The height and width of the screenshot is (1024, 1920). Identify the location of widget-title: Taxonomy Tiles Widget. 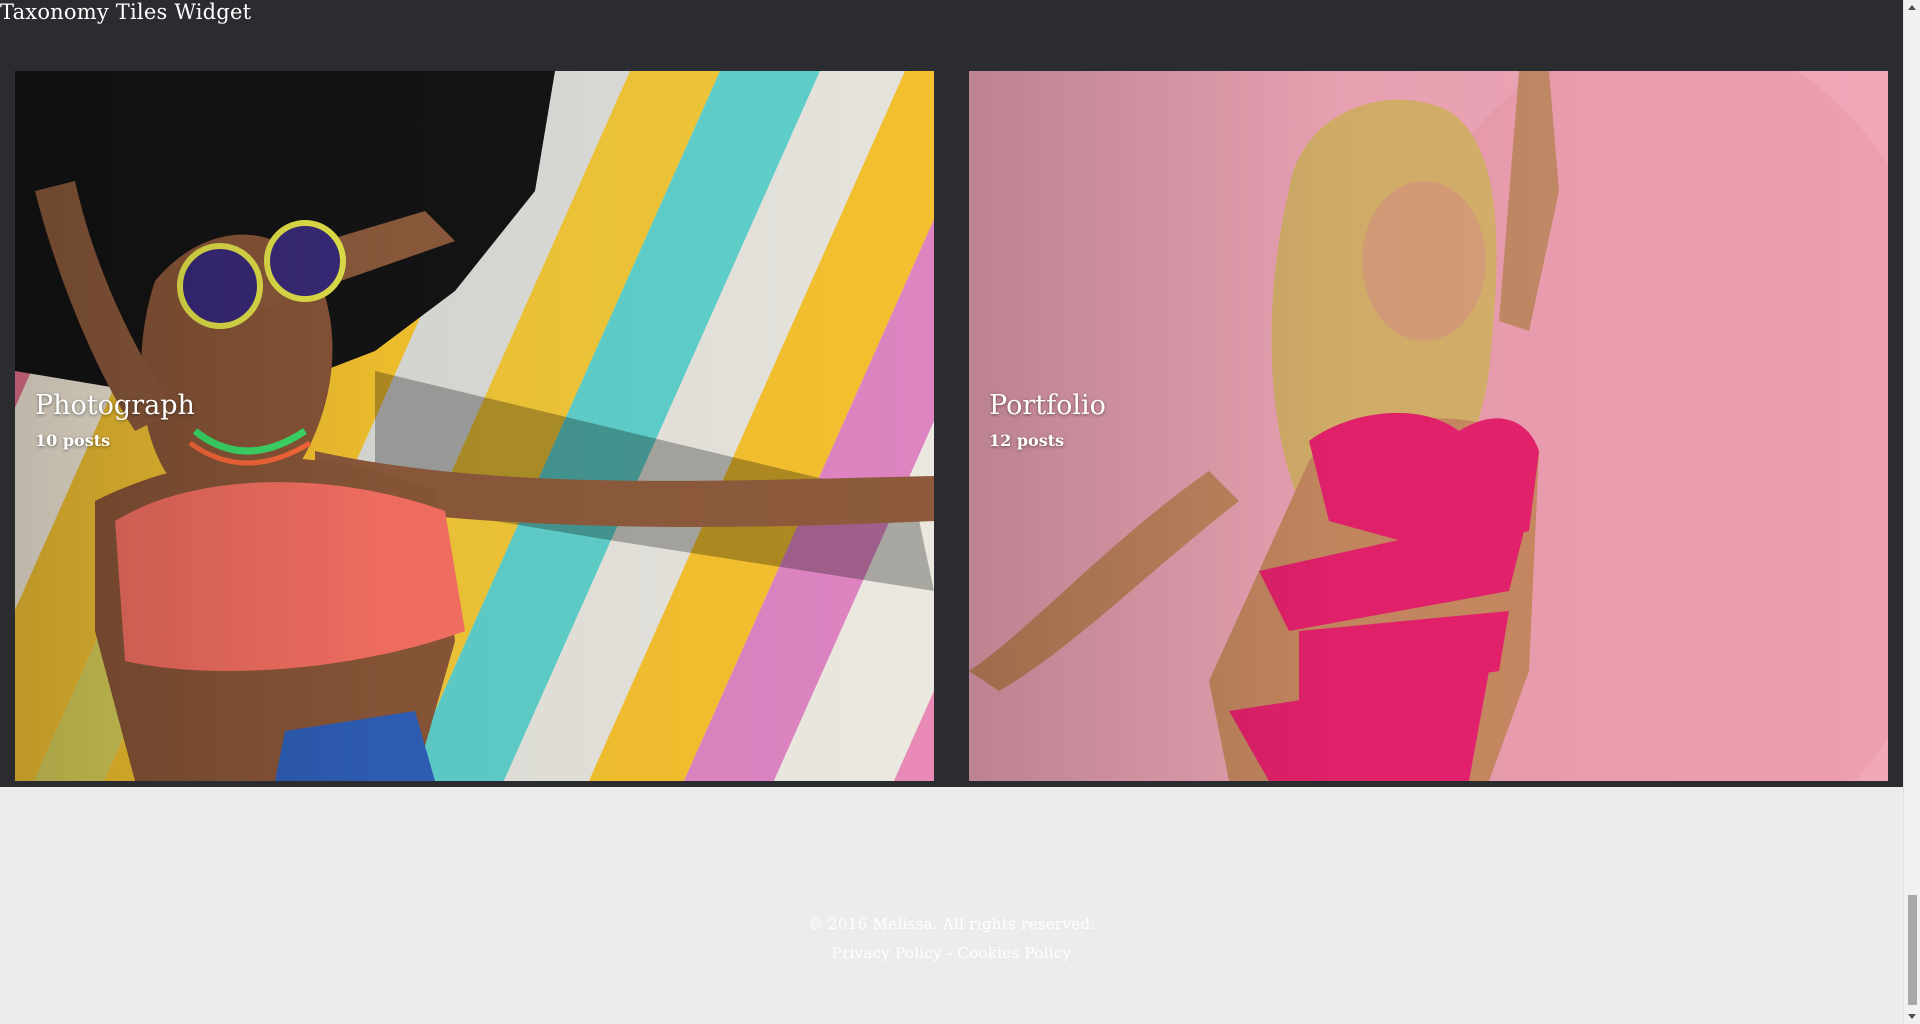
(126, 12).